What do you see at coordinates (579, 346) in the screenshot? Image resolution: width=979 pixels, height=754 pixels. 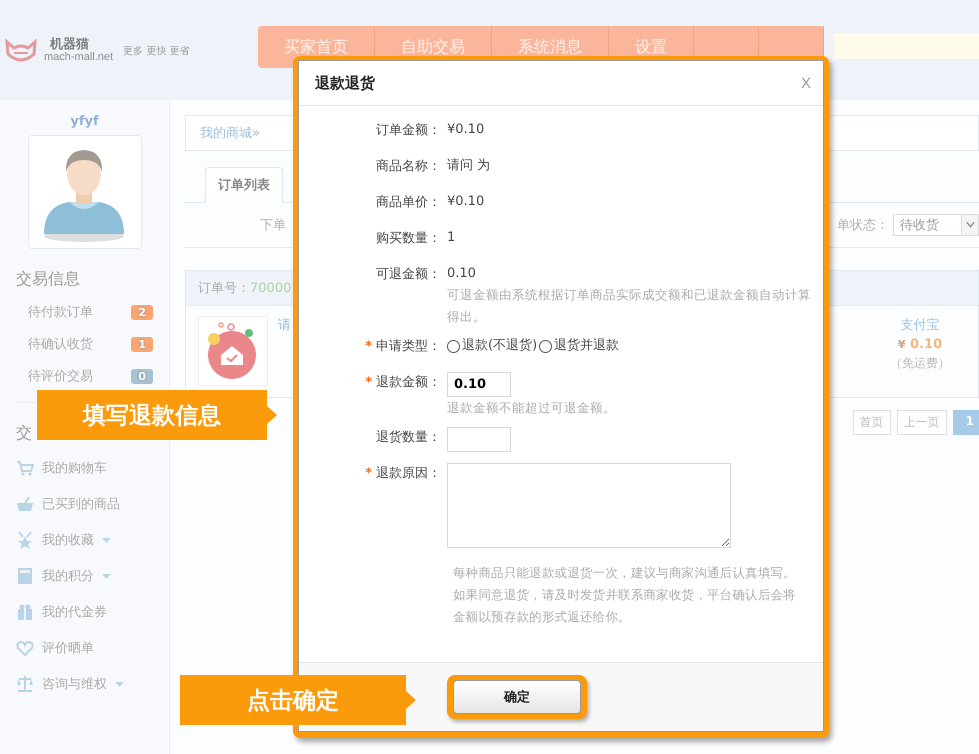 I see `radio-option: 退货并退款` at bounding box center [579, 346].